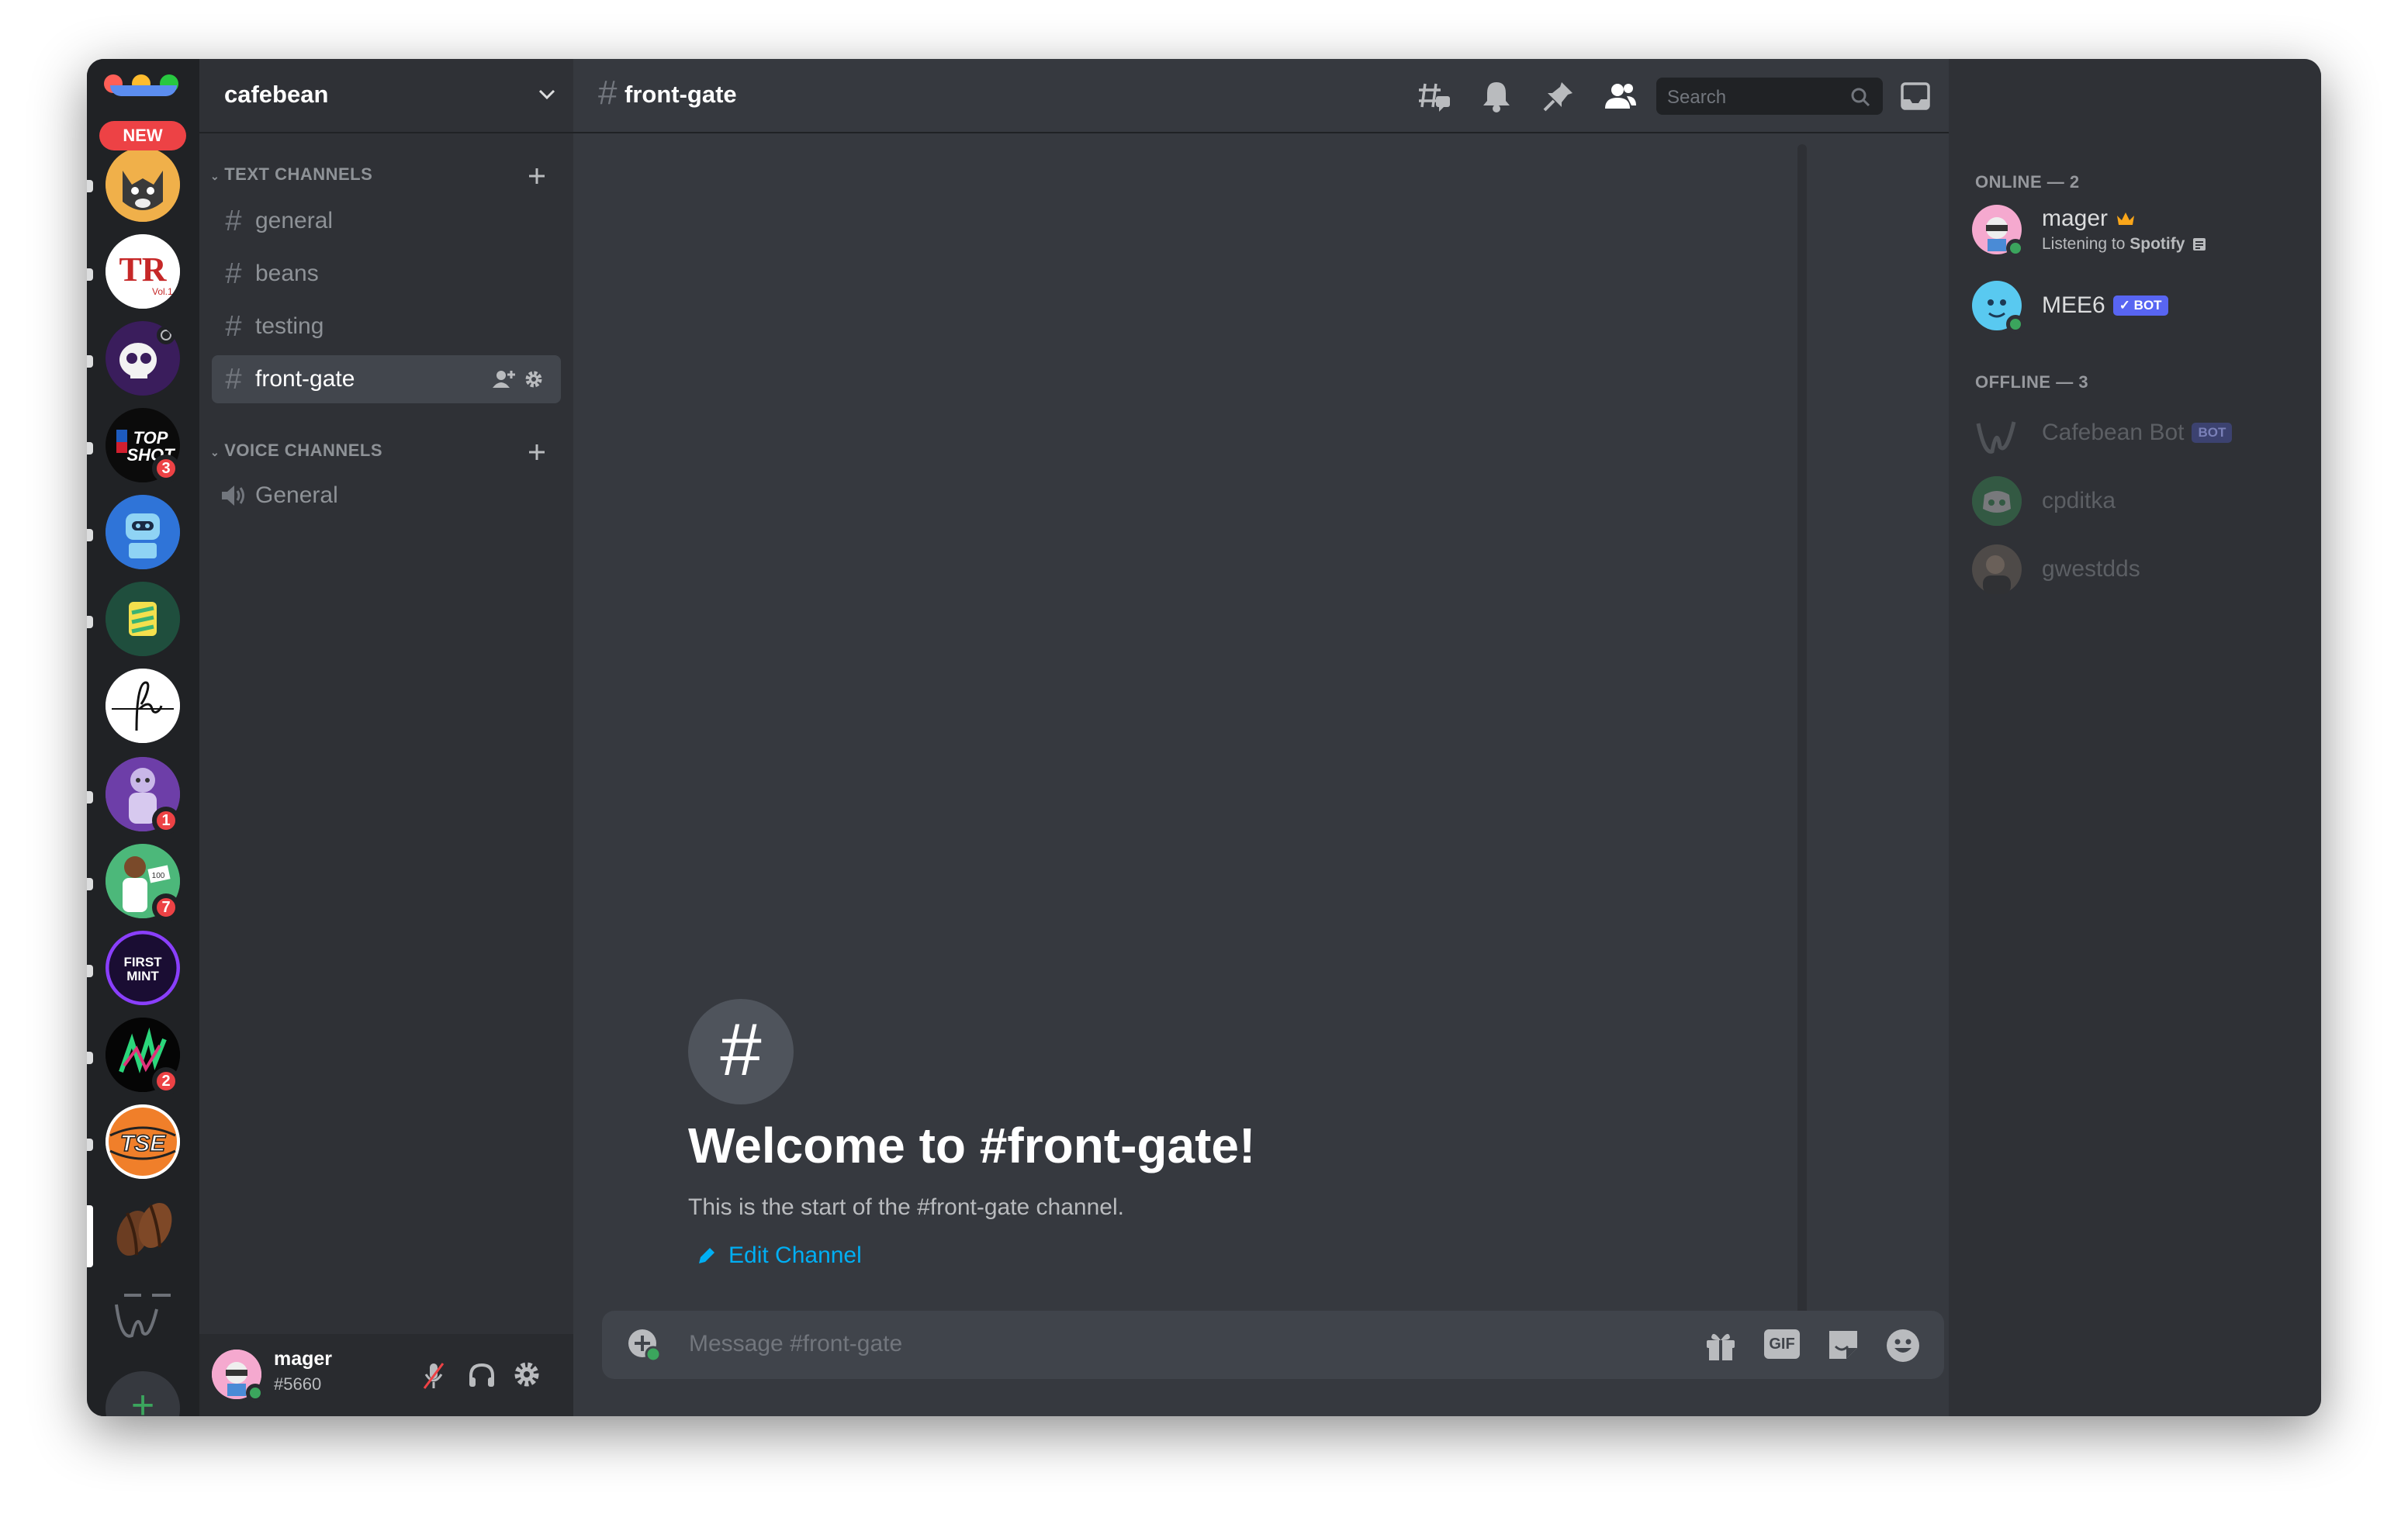  What do you see at coordinates (1496, 96) in the screenshot?
I see `bell-icon` at bounding box center [1496, 96].